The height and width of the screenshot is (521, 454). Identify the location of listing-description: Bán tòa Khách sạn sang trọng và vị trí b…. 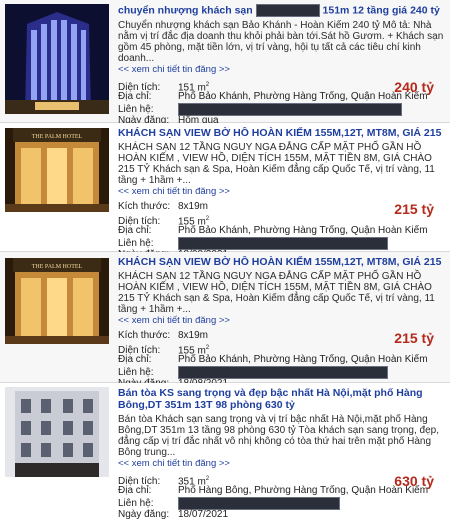
(278, 436).